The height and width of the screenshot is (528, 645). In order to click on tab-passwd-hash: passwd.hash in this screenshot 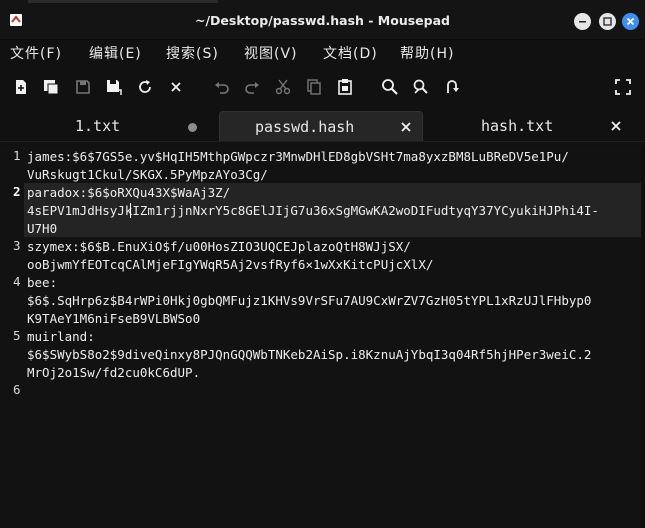, I will do `click(321, 126)`.